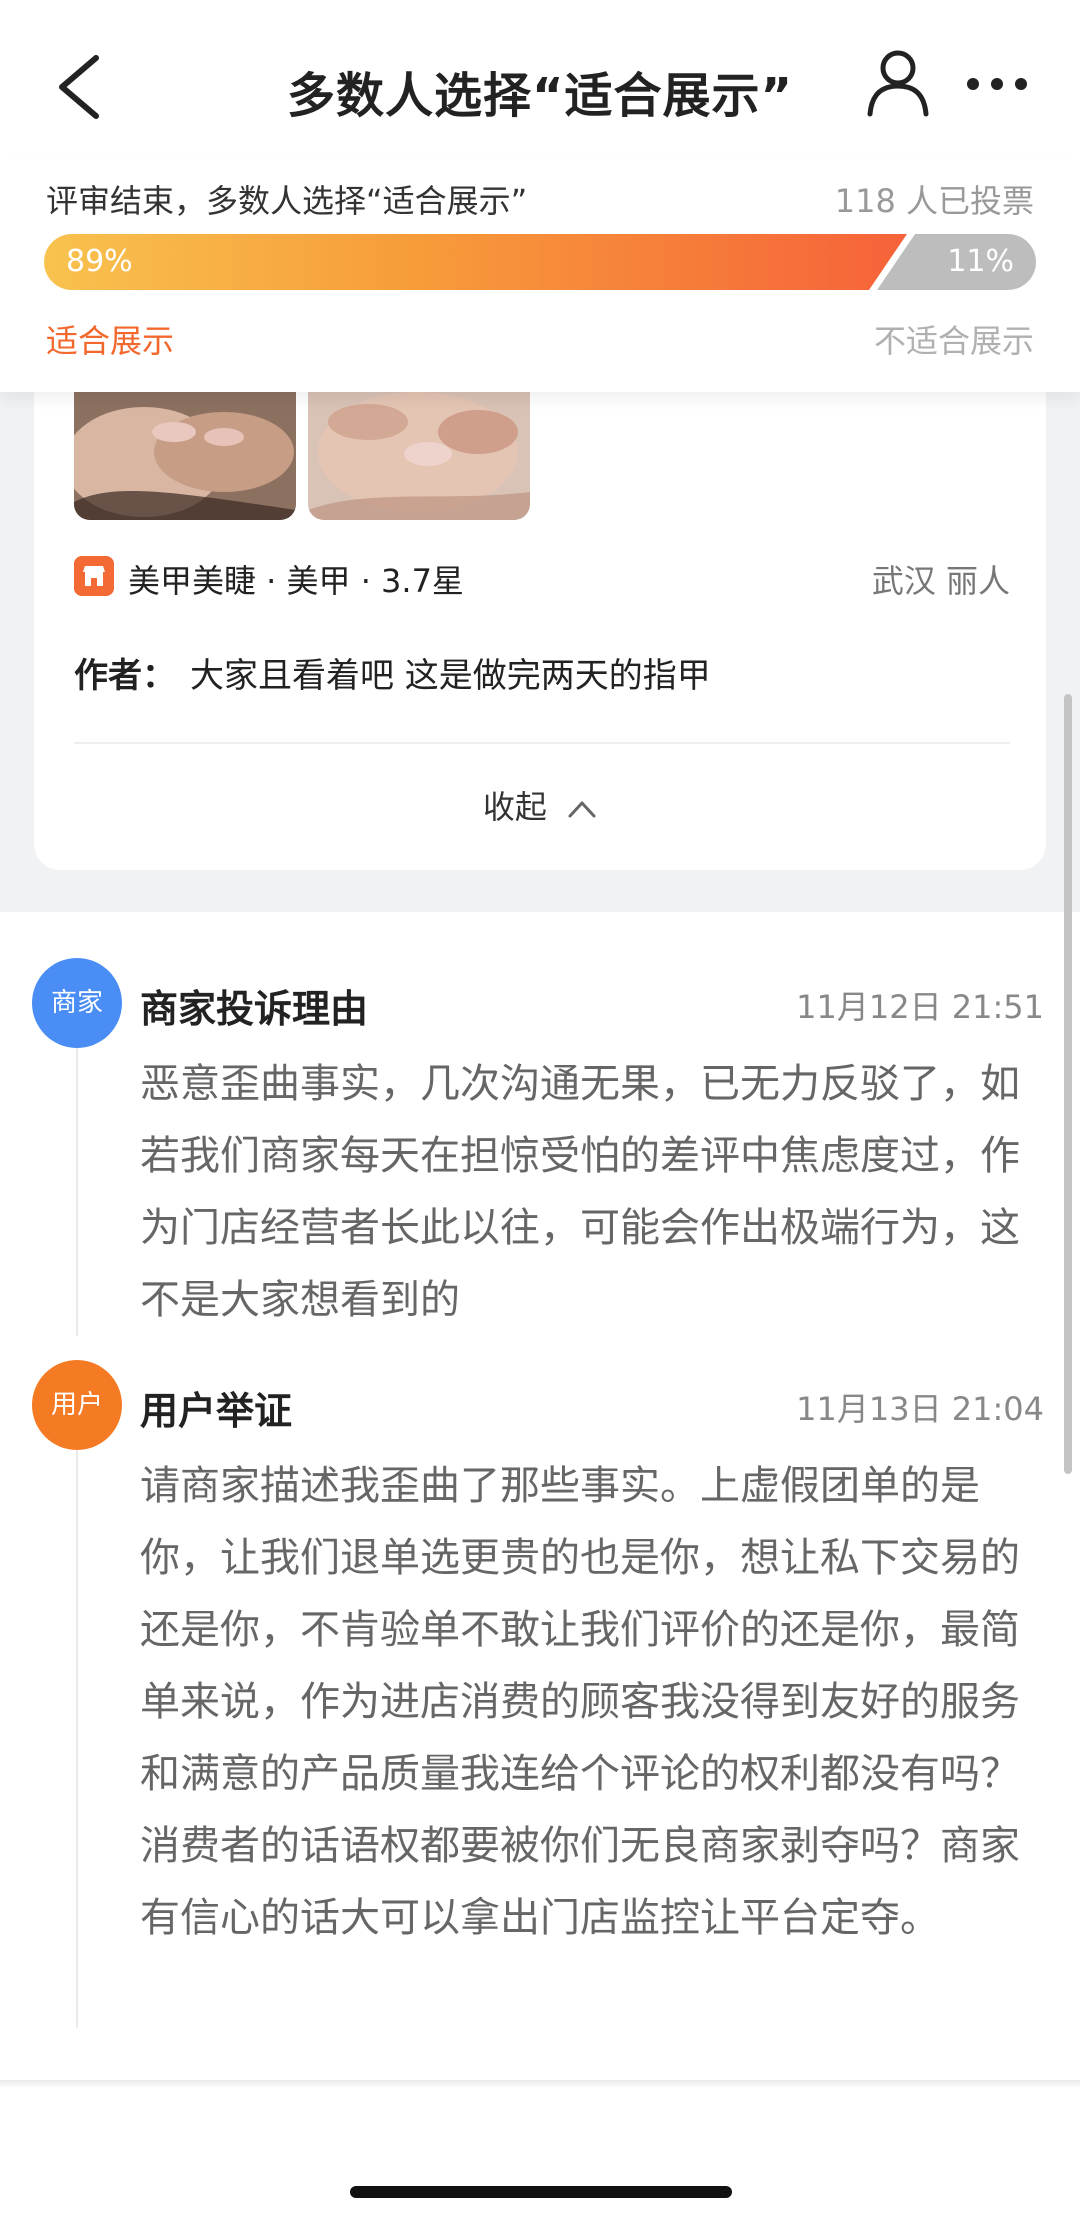  Describe the element at coordinates (997, 84) in the screenshot. I see `more-dots-icon` at that location.